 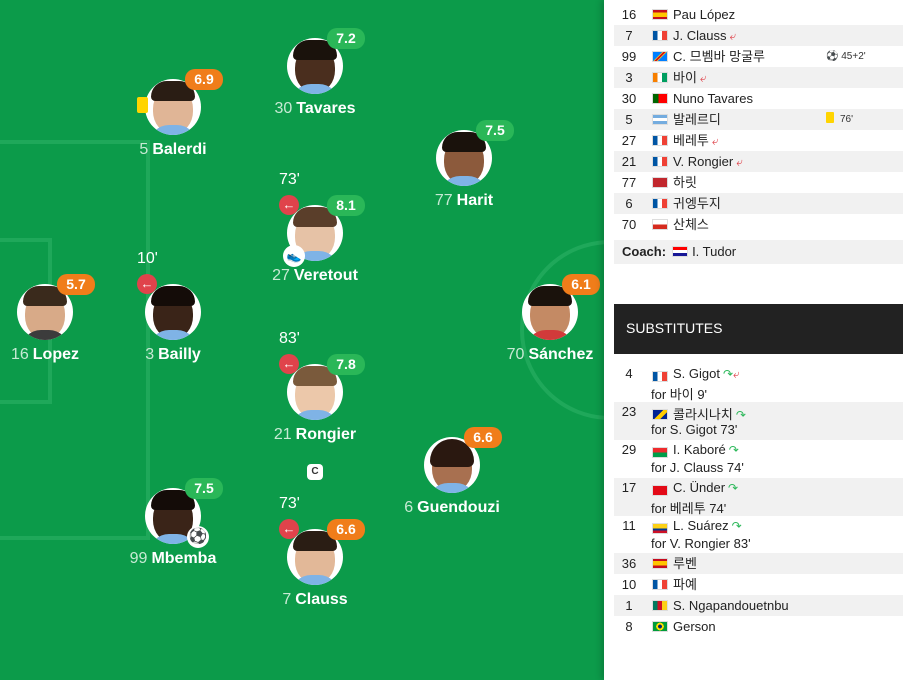 I want to click on rating-badge: 7.8, so click(x=346, y=364).